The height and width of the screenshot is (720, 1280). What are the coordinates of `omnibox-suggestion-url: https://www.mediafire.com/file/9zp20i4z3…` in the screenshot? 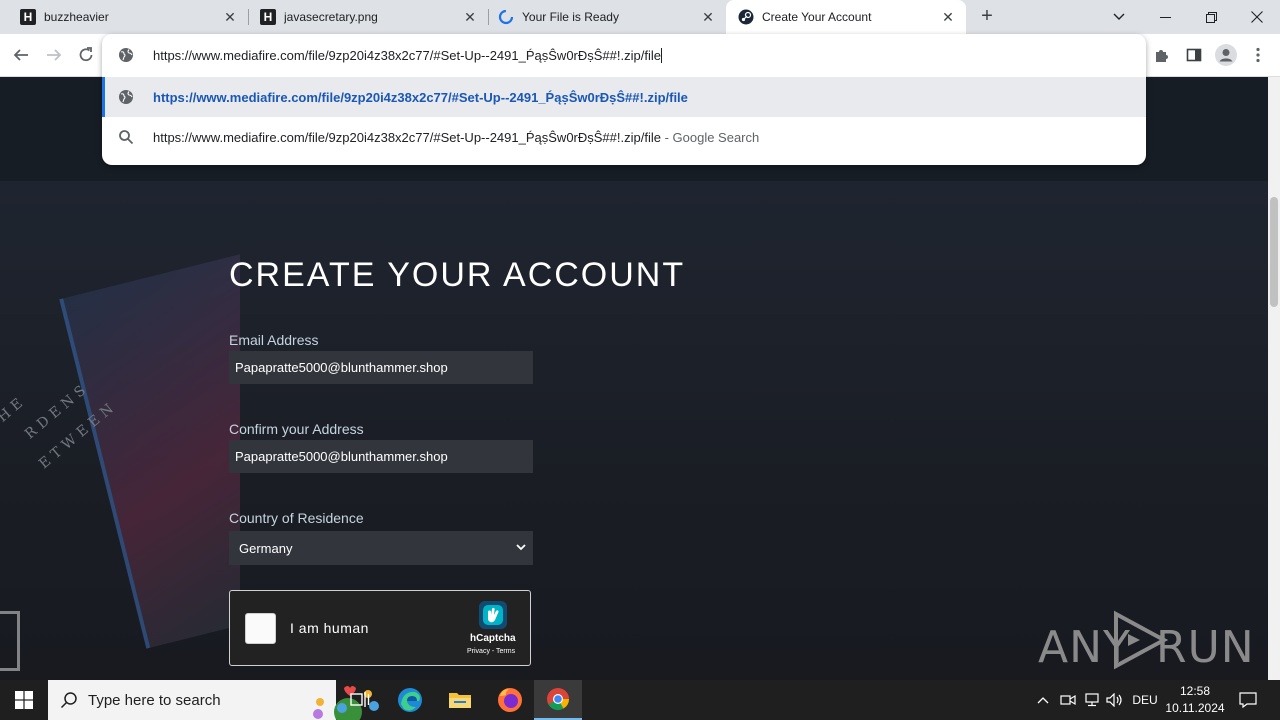 It's located at (624, 97).